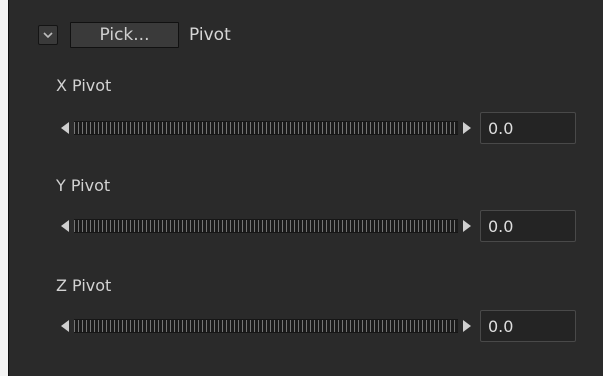 Image resolution: width=603 pixels, height=376 pixels. What do you see at coordinates (528, 326) in the screenshot?
I see `z-pivot-value-field: 0.0` at bounding box center [528, 326].